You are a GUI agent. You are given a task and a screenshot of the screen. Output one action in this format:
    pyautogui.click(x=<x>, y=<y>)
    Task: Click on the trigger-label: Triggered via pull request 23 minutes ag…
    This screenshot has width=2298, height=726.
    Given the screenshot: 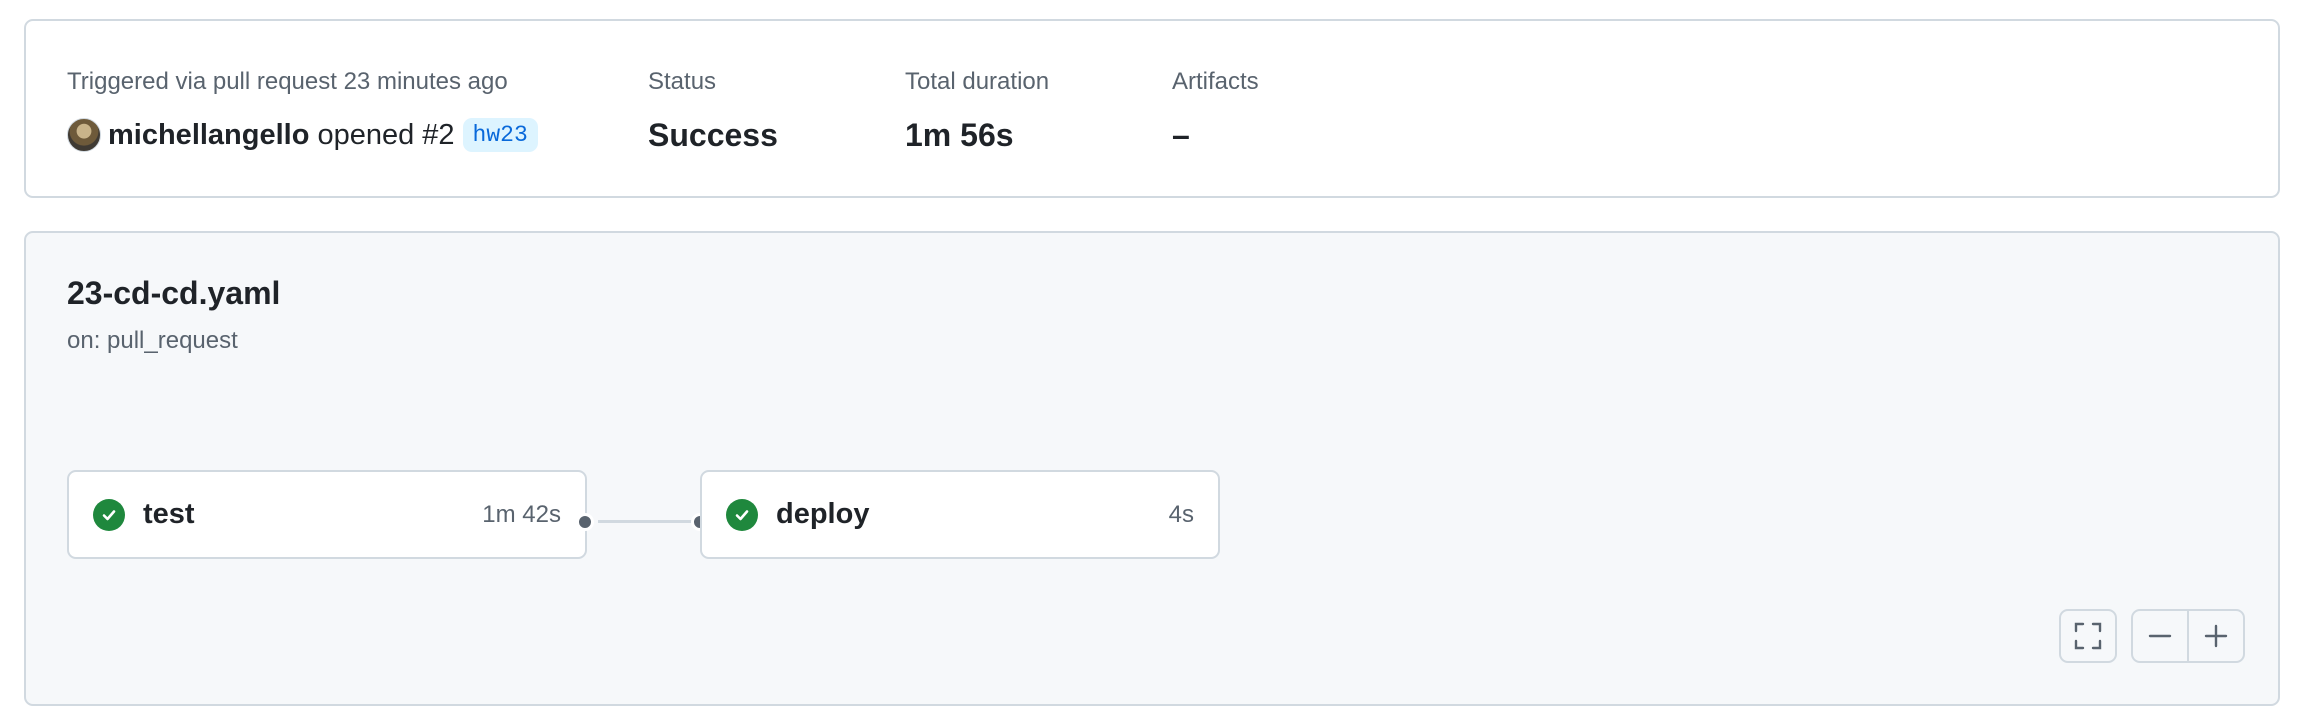 What is the action you would take?
    pyautogui.click(x=287, y=81)
    